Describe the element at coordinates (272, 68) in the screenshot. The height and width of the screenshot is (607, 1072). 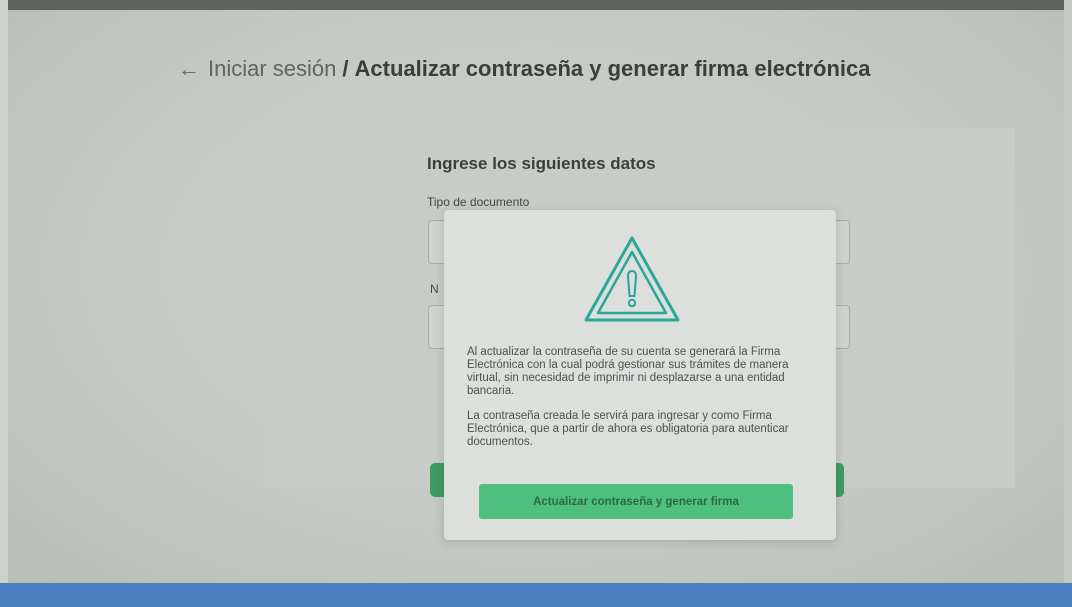
I see `breadcrumb-login-link: Iniciar sesión` at that location.